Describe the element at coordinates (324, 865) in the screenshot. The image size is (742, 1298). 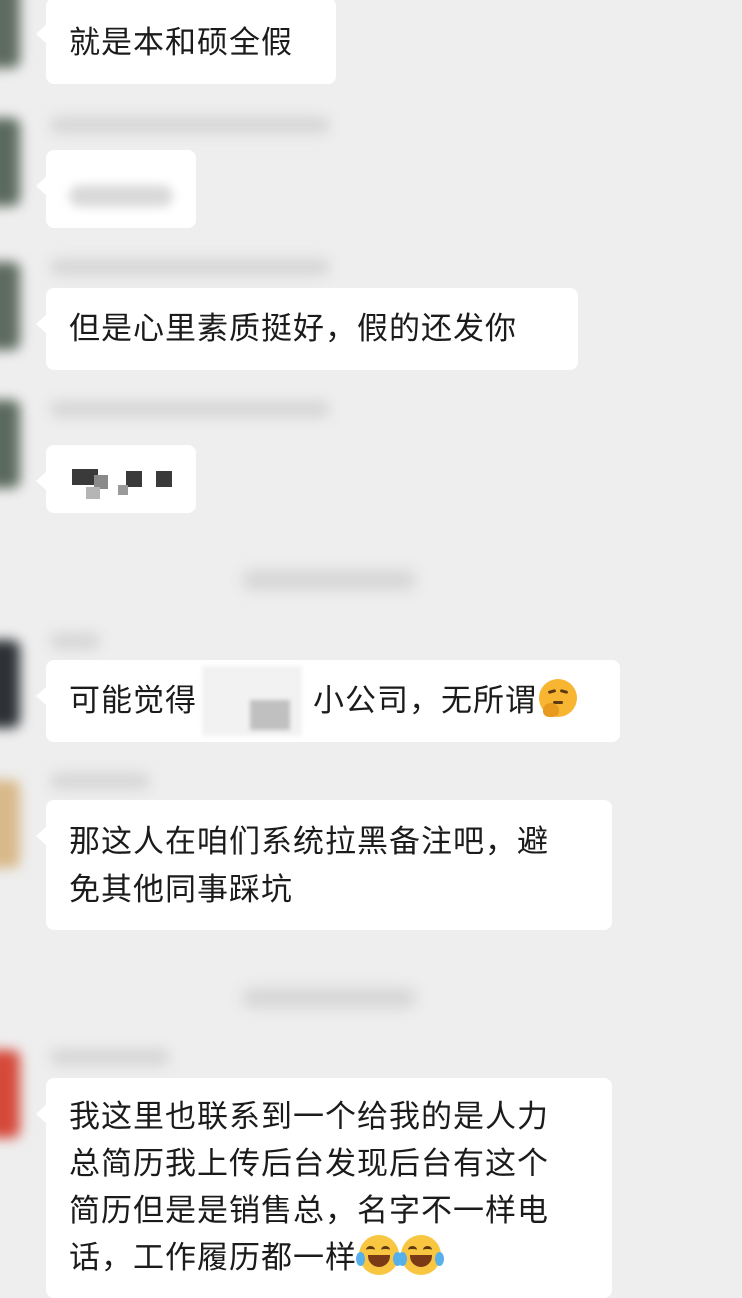
I see `message-bubble: 那这人在咱们系统拉黑备注吧，避 免其他同事踩坑` at that location.